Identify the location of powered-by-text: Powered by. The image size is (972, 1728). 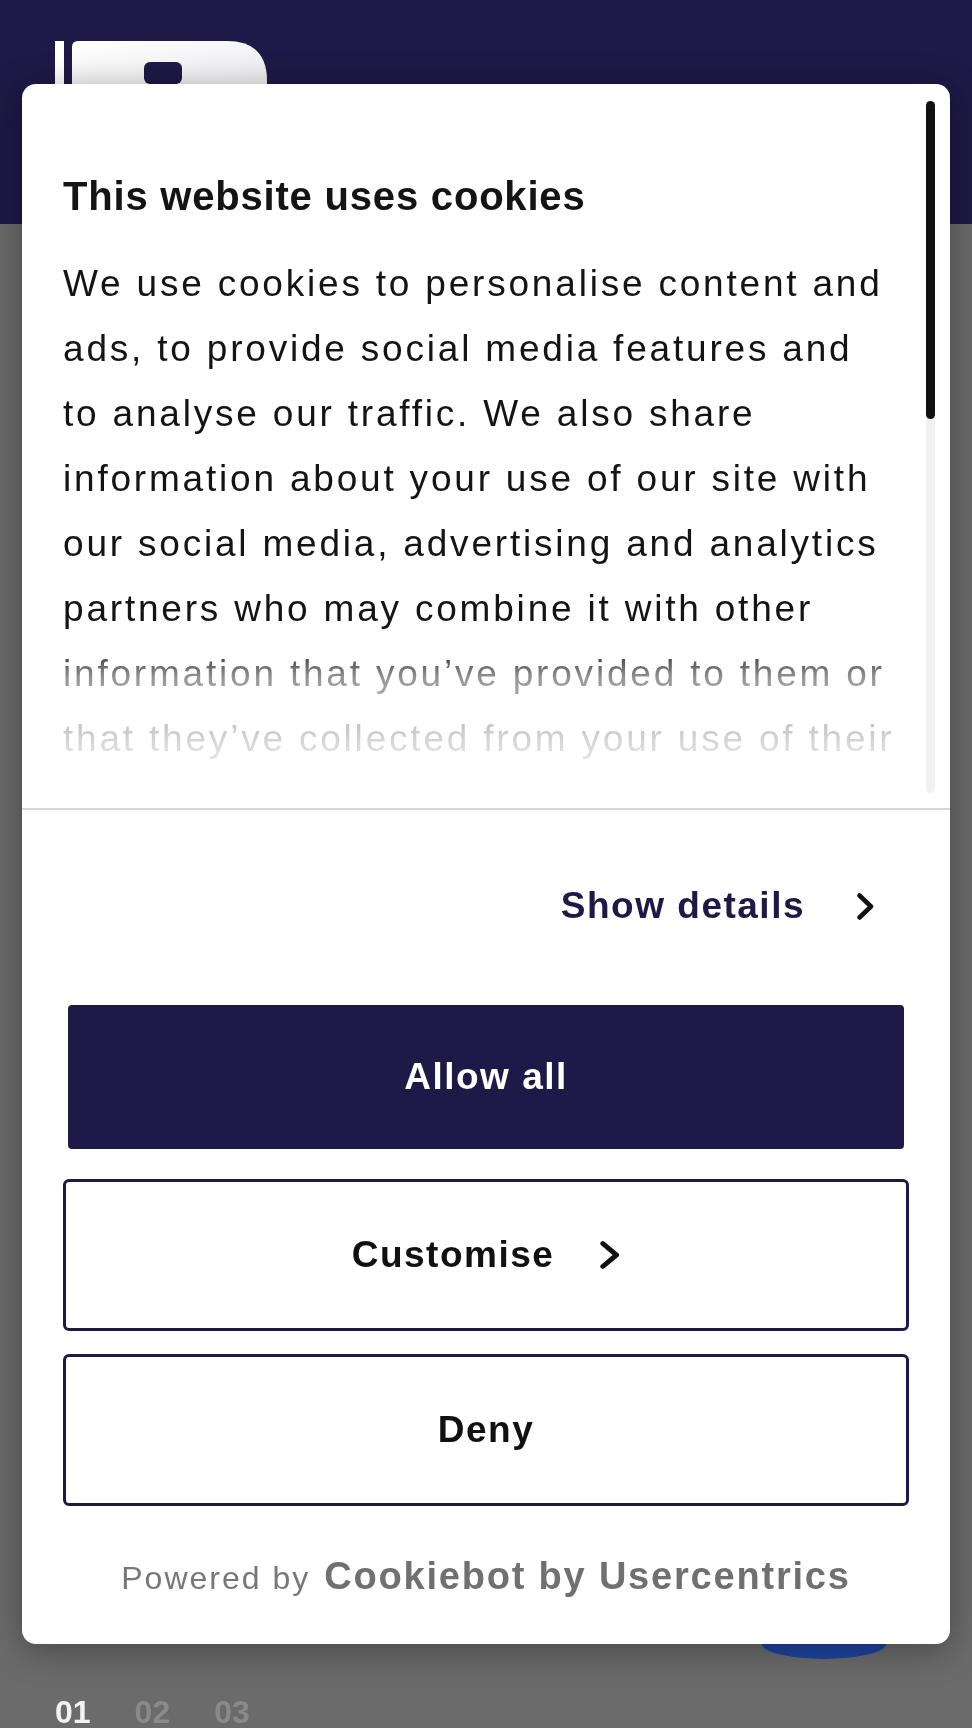
(216, 1578).